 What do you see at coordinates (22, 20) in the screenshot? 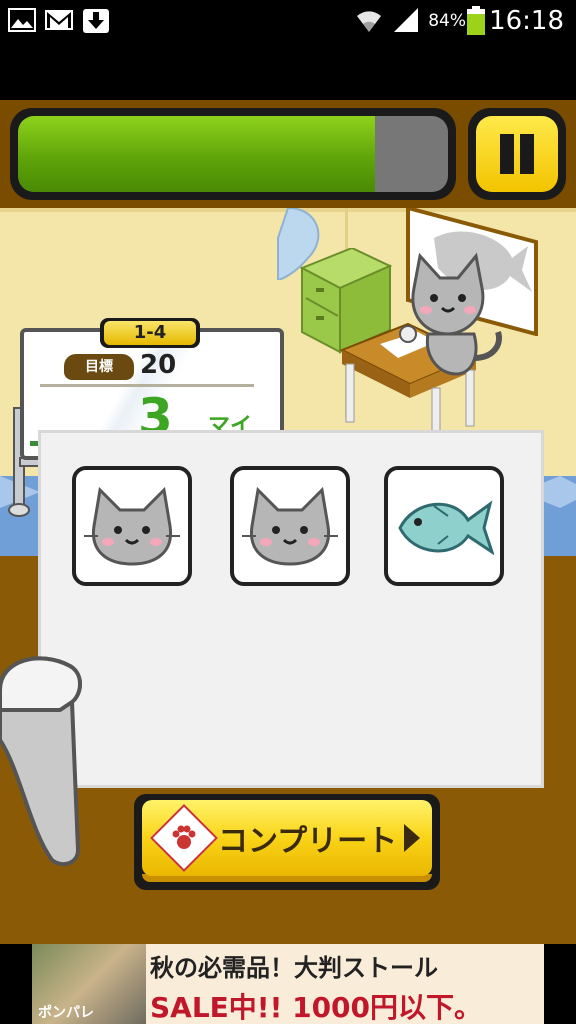
I see `gallery-icon` at bounding box center [22, 20].